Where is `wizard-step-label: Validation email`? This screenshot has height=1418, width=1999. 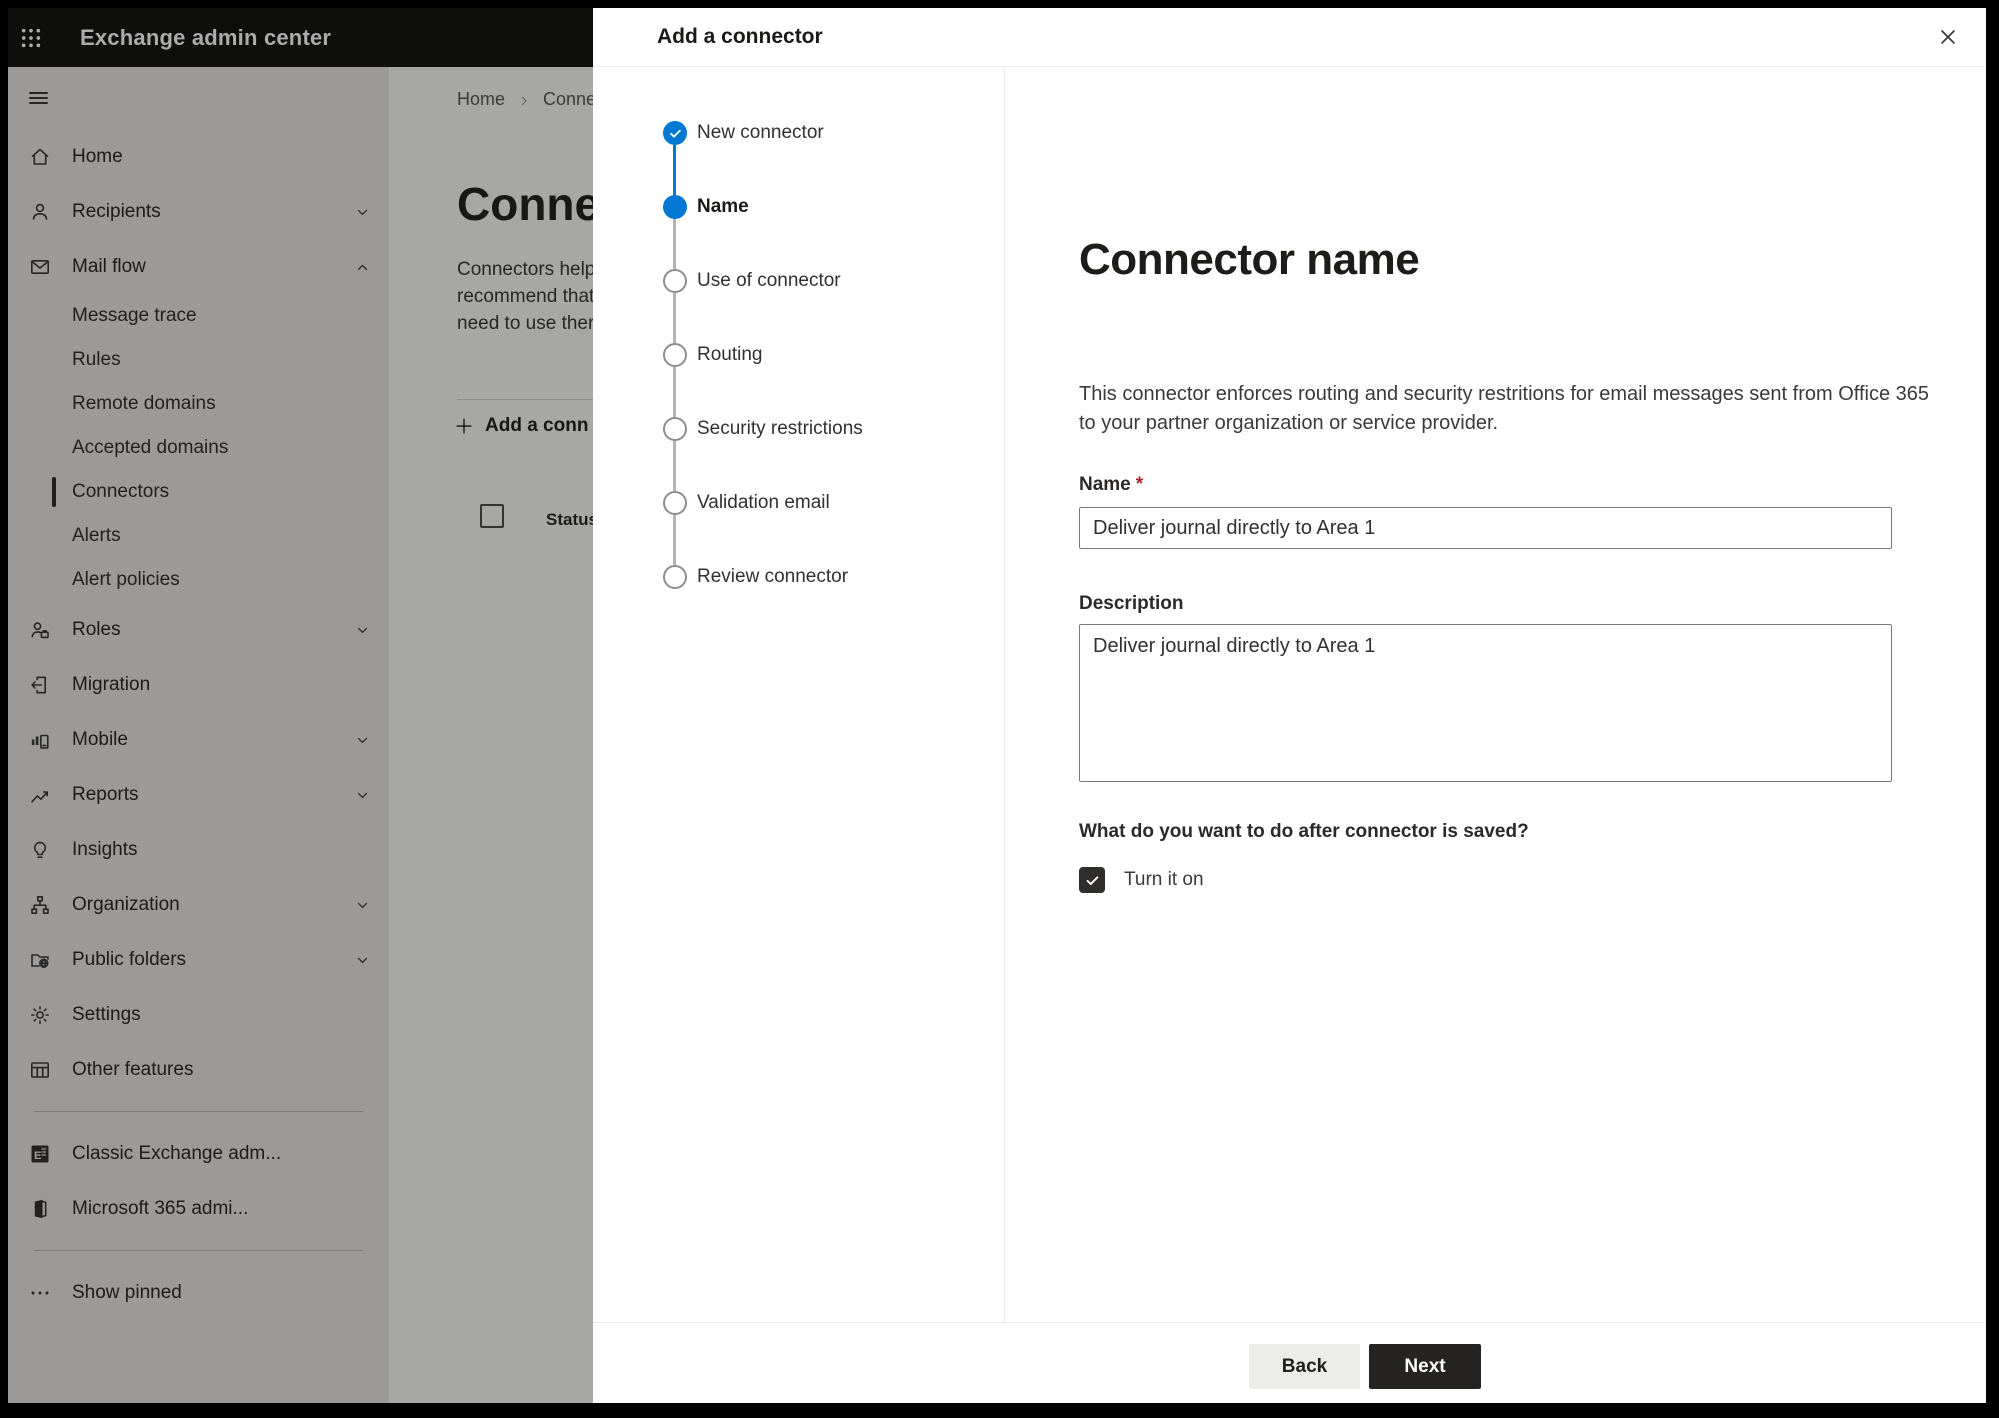
wizard-step-label: Validation email is located at coordinates (763, 502).